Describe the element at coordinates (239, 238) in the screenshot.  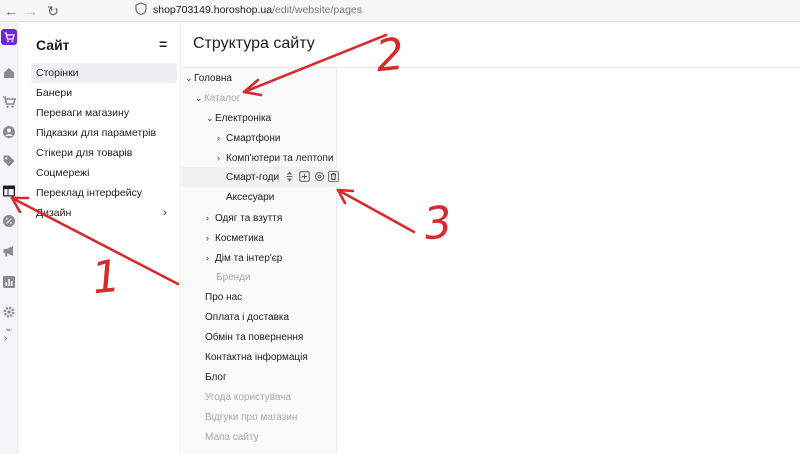
I see `tree-item-label: Косметика` at that location.